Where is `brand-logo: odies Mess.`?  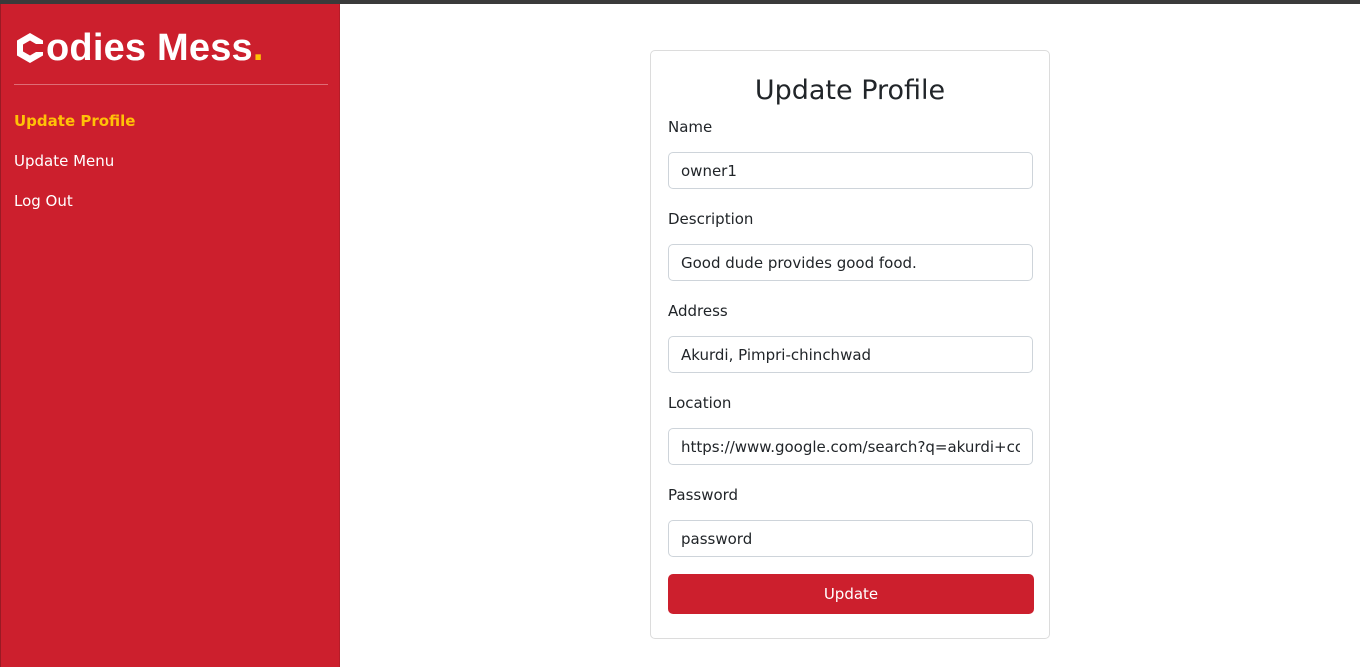
brand-logo: odies Mess. is located at coordinates (139, 48).